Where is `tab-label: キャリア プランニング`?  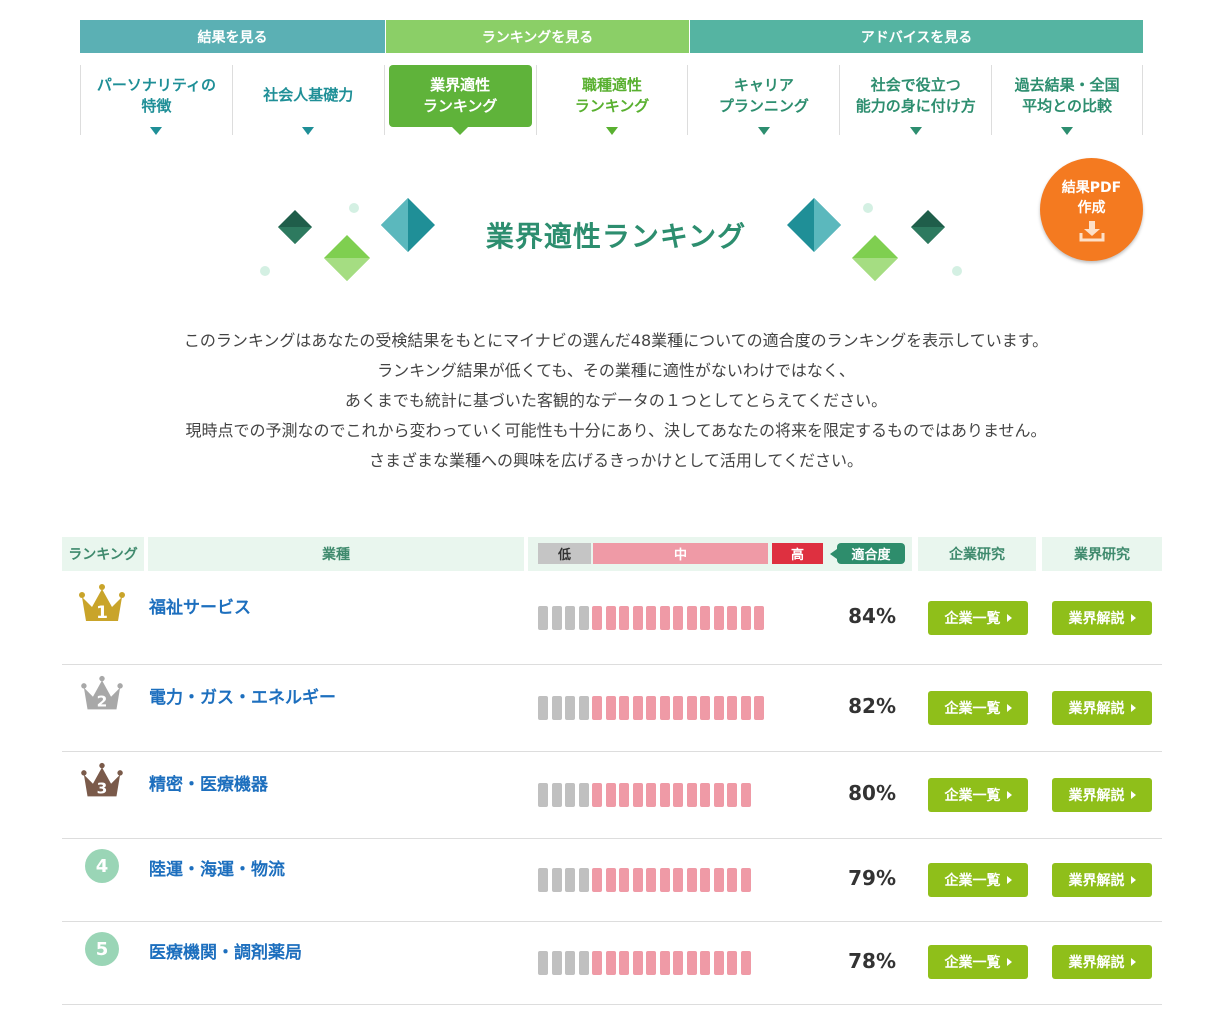 tab-label: キャリア プランニング is located at coordinates (763, 95).